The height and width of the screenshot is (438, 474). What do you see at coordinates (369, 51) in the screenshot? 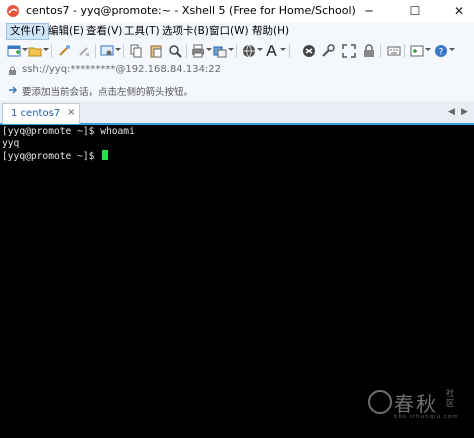
I see `lock-icon` at bounding box center [369, 51].